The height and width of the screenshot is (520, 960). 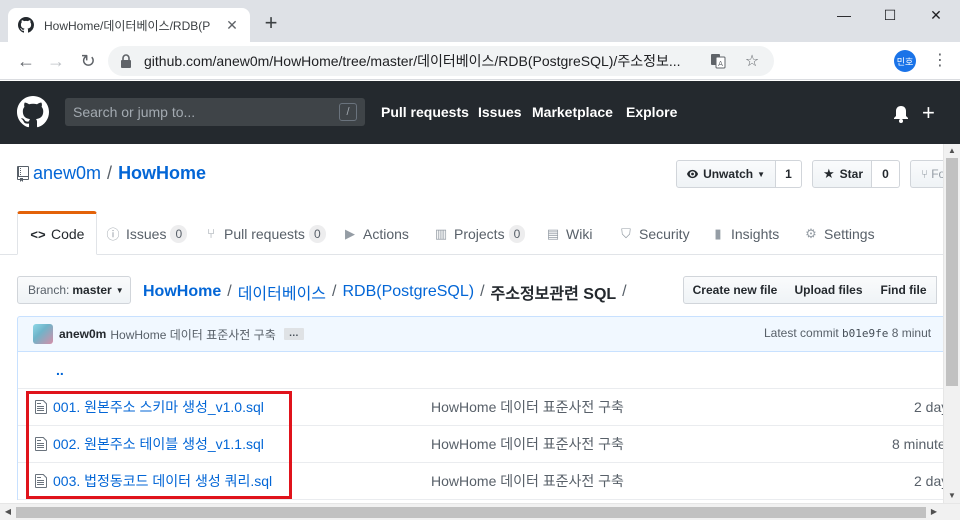 What do you see at coordinates (911, 333) in the screenshot?
I see `latest-commit-age: 8 minut` at bounding box center [911, 333].